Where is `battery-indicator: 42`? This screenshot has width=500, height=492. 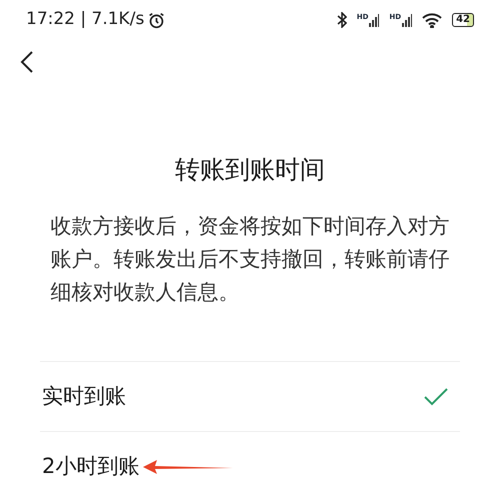
battery-indicator: 42 is located at coordinates (463, 20).